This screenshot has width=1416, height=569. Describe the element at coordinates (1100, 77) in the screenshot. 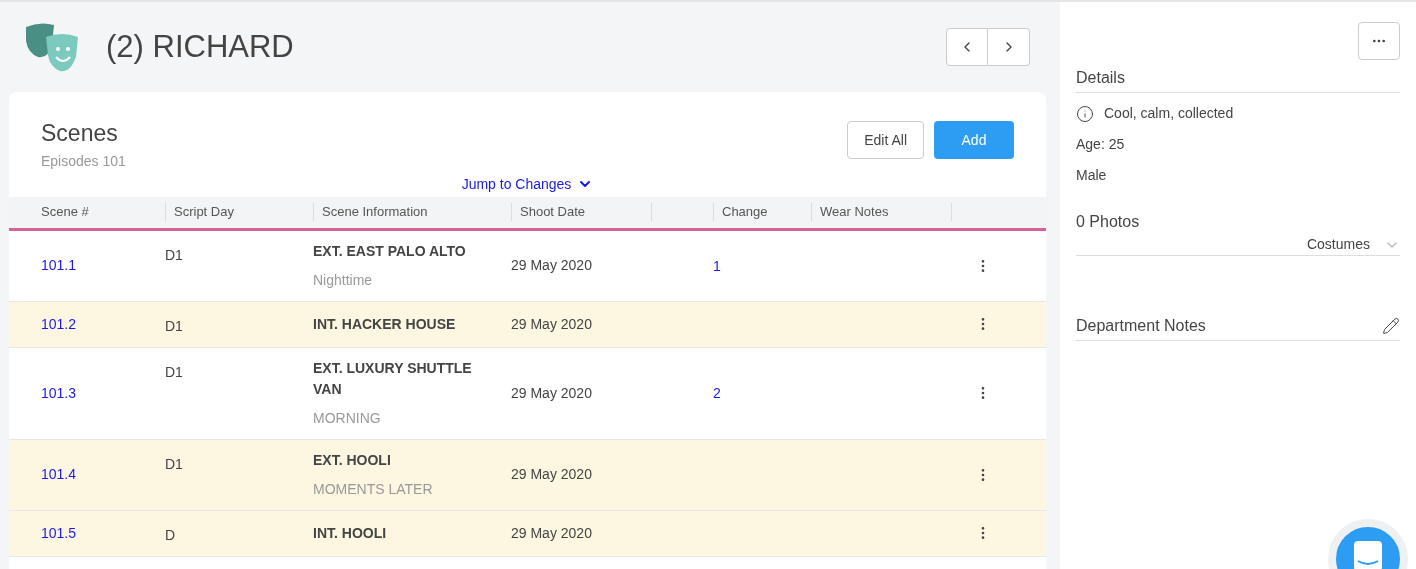

I see `details-title: Details` at that location.